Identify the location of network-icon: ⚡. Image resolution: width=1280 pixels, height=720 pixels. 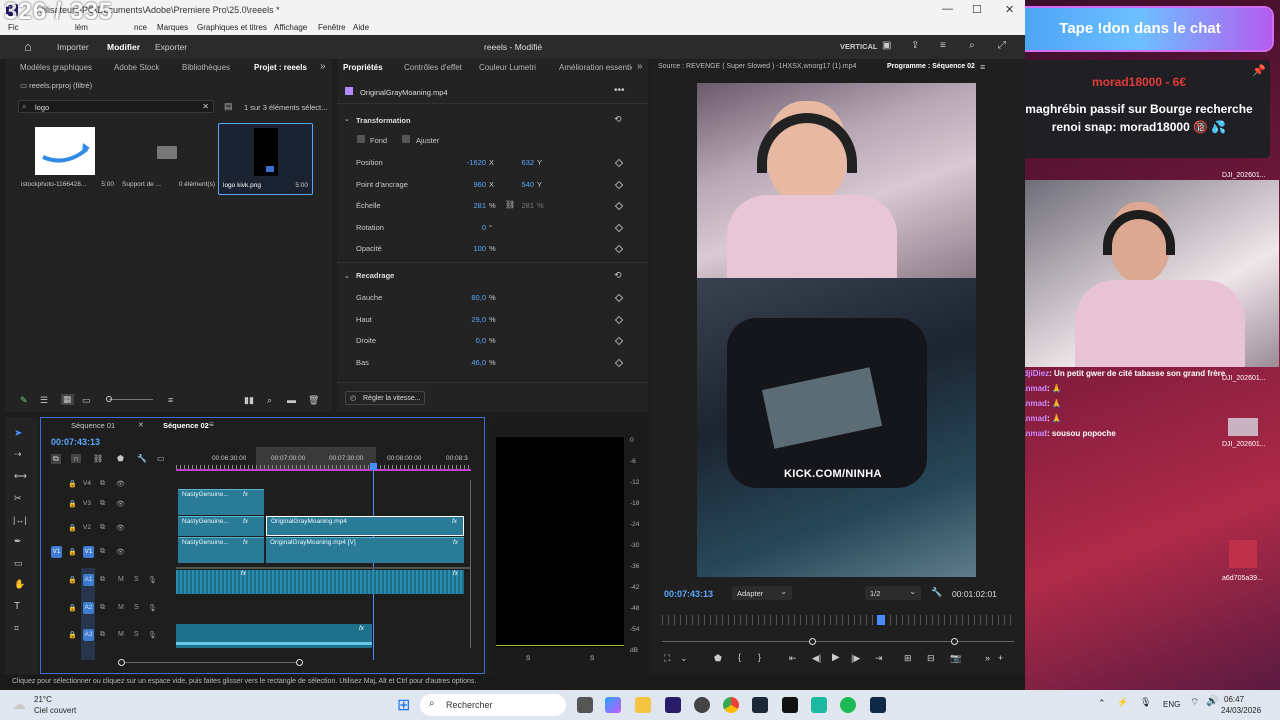
(1122, 702).